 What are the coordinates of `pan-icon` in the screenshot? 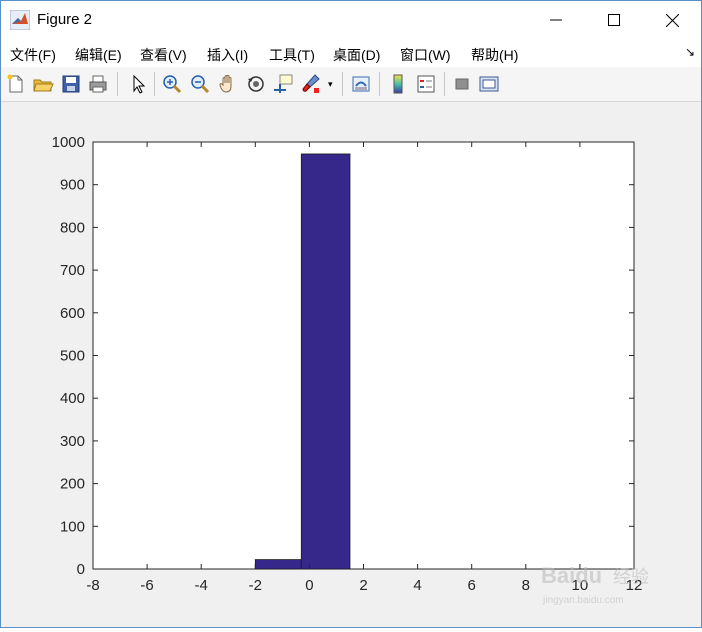 It's located at (228, 84).